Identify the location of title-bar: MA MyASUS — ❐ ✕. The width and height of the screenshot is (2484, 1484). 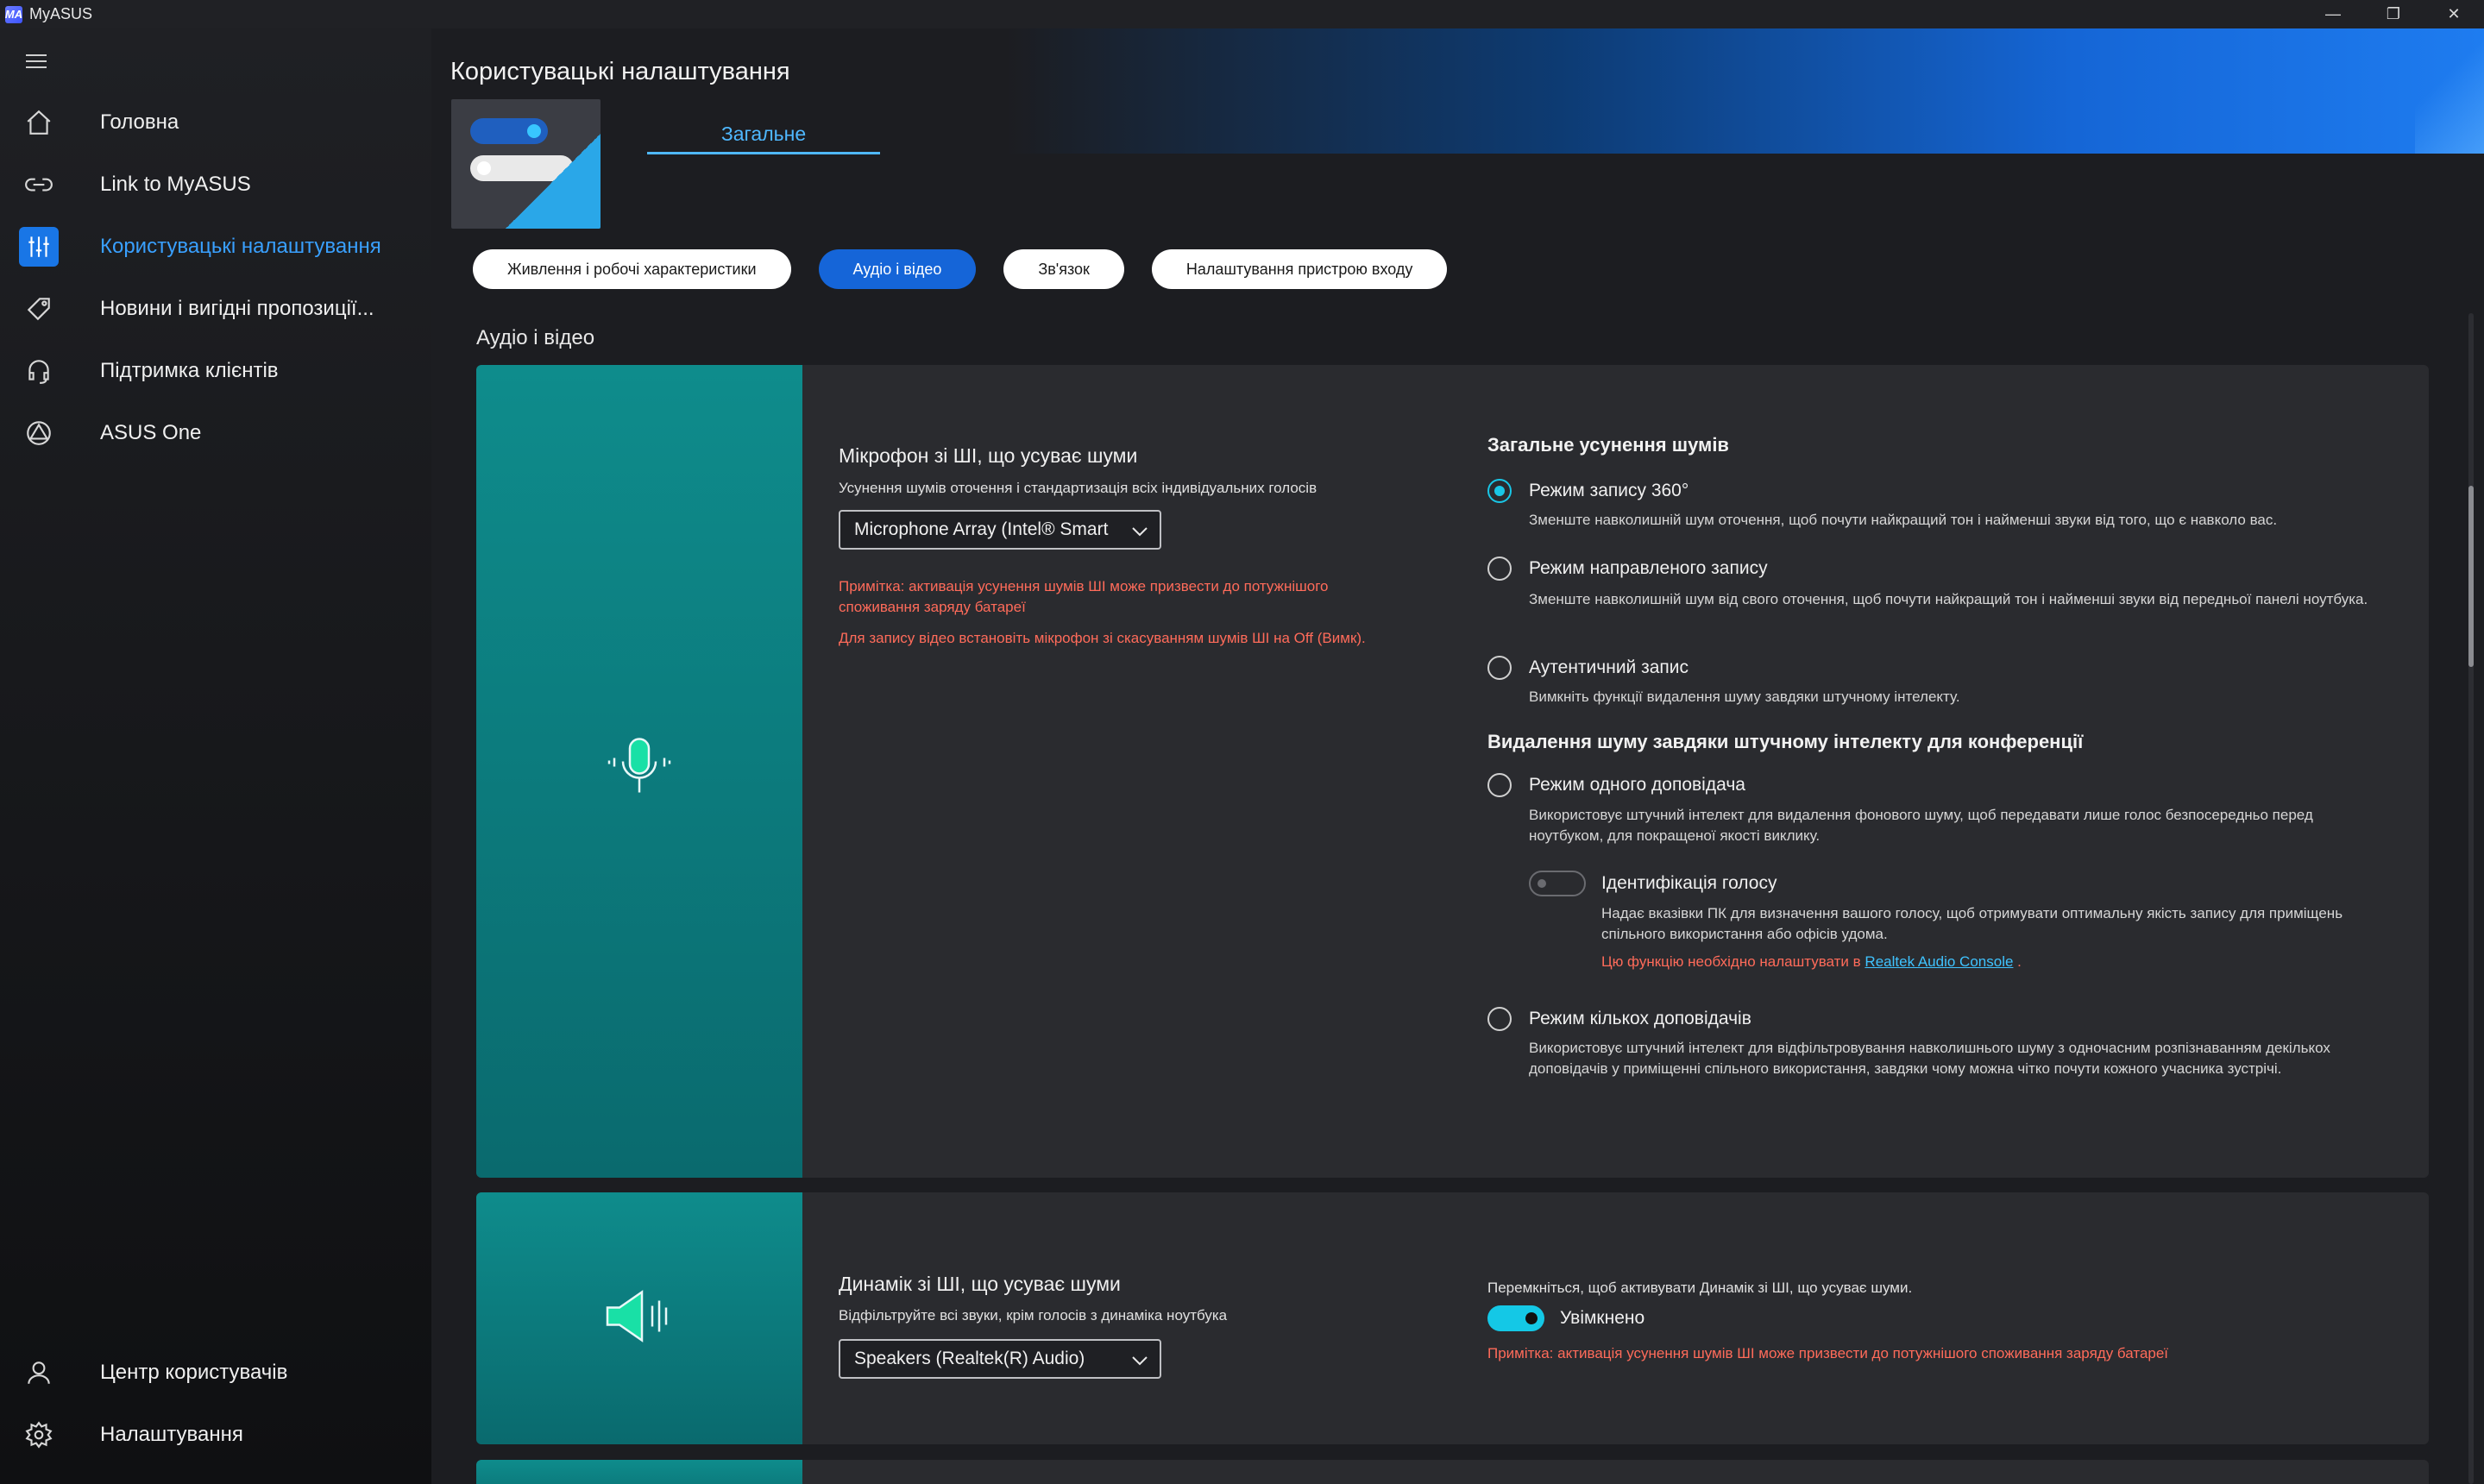
(1242, 14).